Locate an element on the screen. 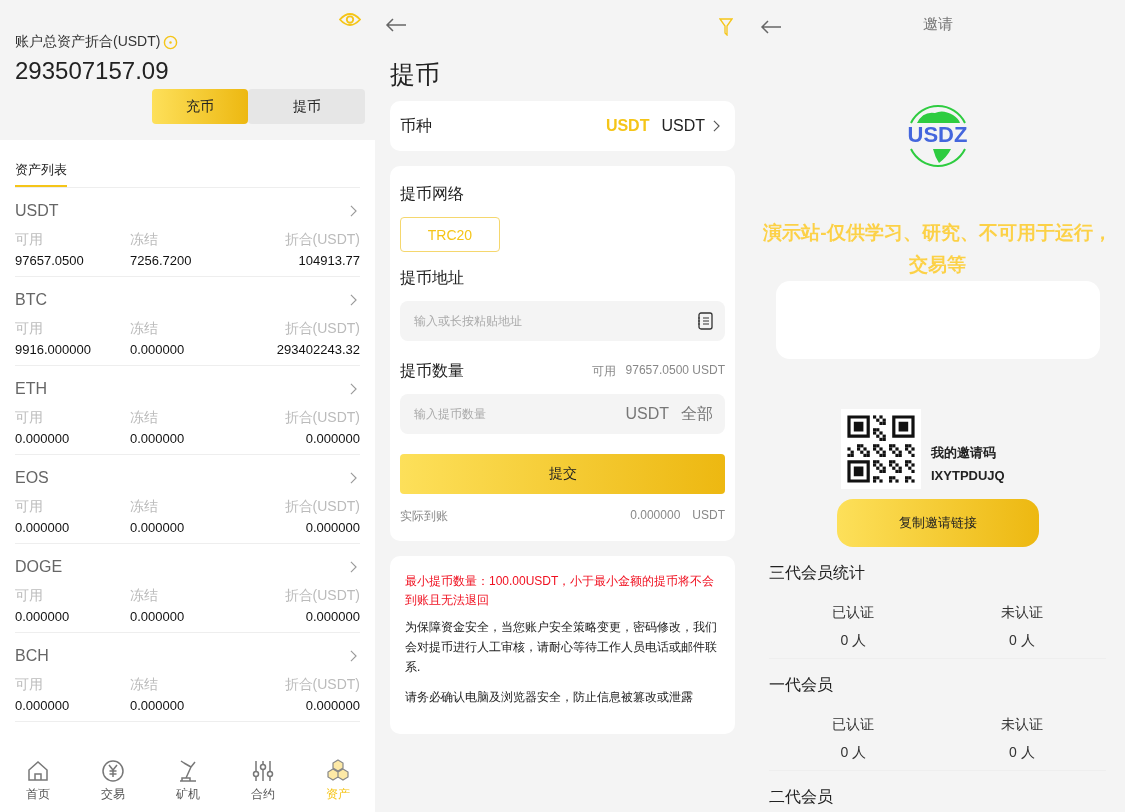  nav-item: 矿机 is located at coordinates (187, 781).